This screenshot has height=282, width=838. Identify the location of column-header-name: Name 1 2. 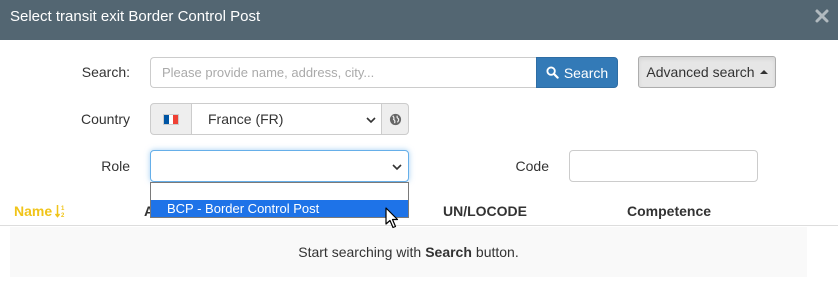
(40, 211).